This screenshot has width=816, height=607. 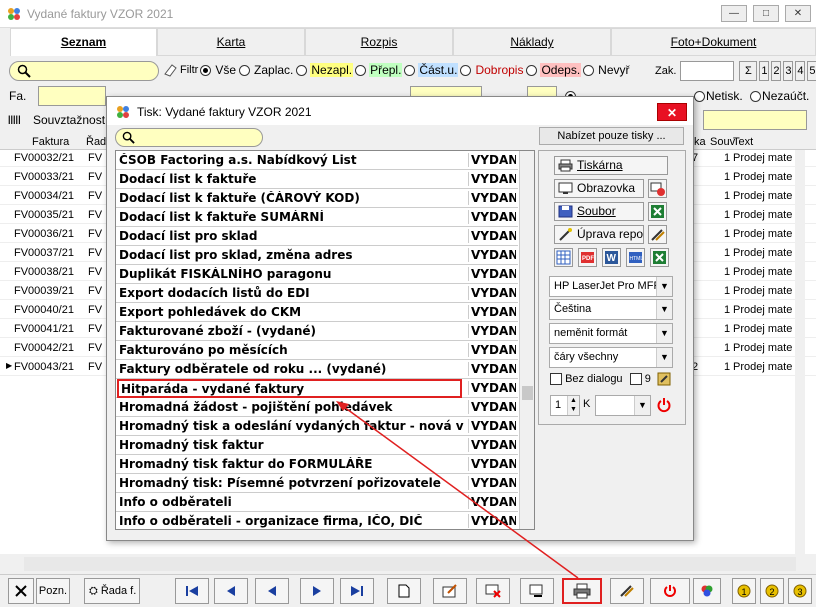 What do you see at coordinates (83, 42) in the screenshot?
I see `tab-seznam: Seznam` at bounding box center [83, 42].